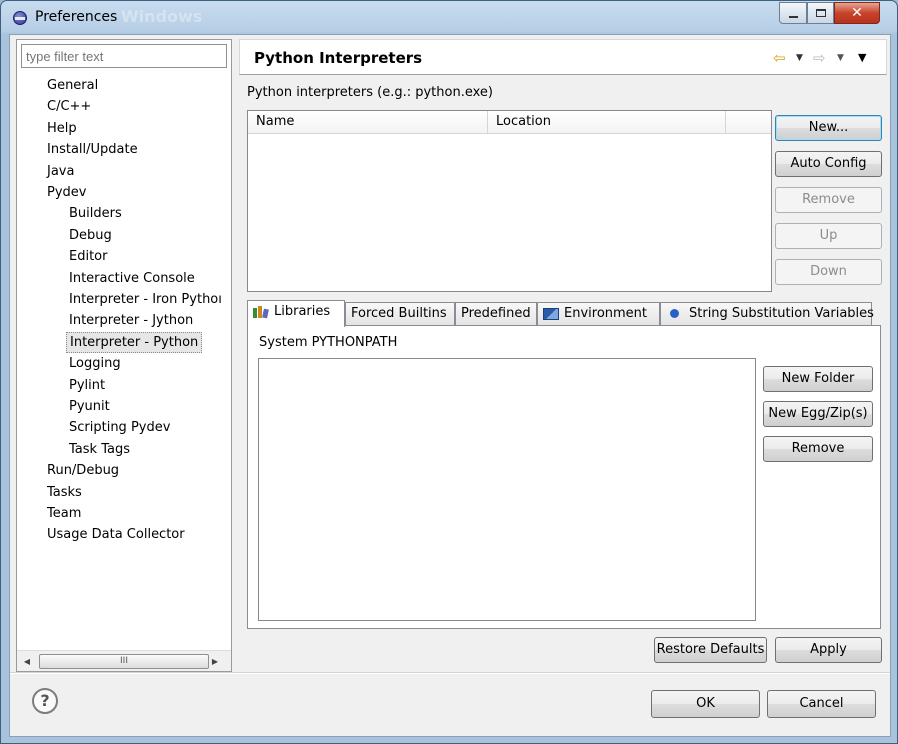 Image resolution: width=898 pixels, height=744 pixels. I want to click on tree-item: Java, so click(60, 171).